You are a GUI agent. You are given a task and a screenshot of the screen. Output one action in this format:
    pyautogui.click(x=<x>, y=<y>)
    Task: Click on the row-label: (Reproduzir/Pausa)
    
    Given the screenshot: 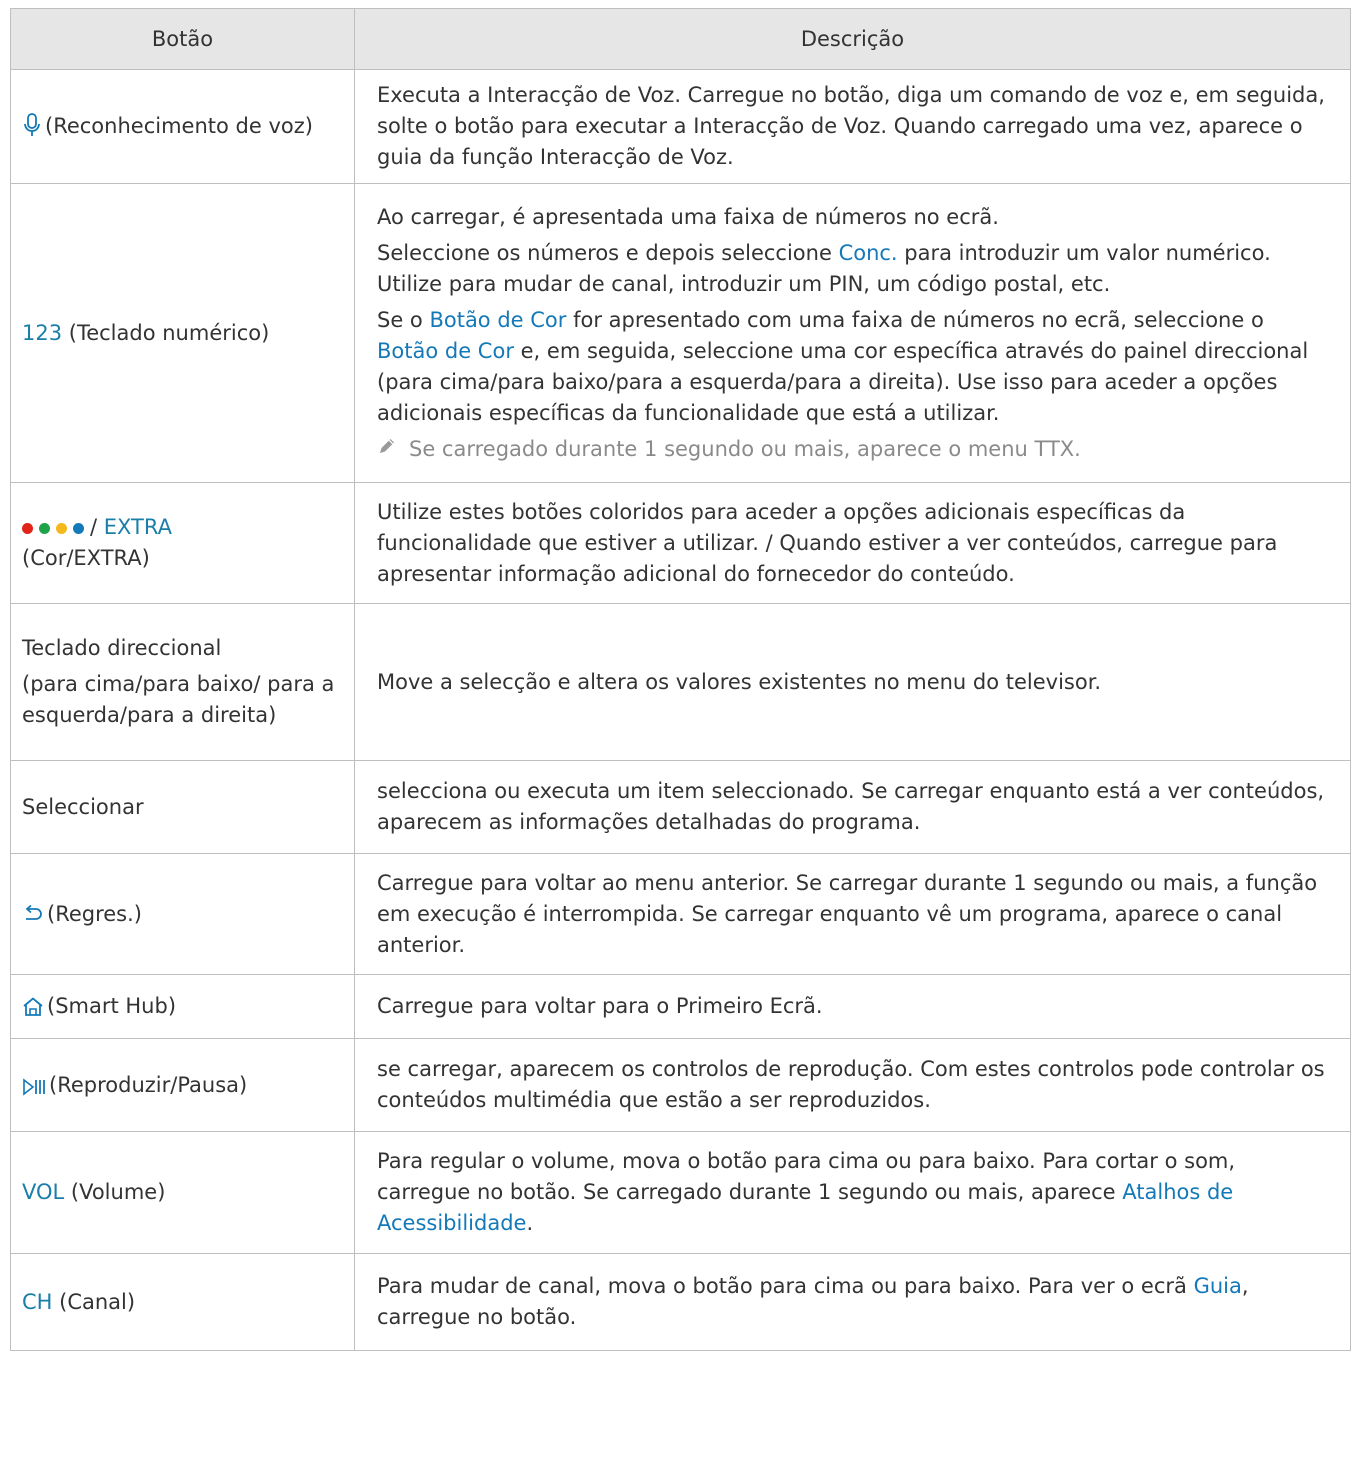 What is the action you would take?
    pyautogui.click(x=148, y=1084)
    